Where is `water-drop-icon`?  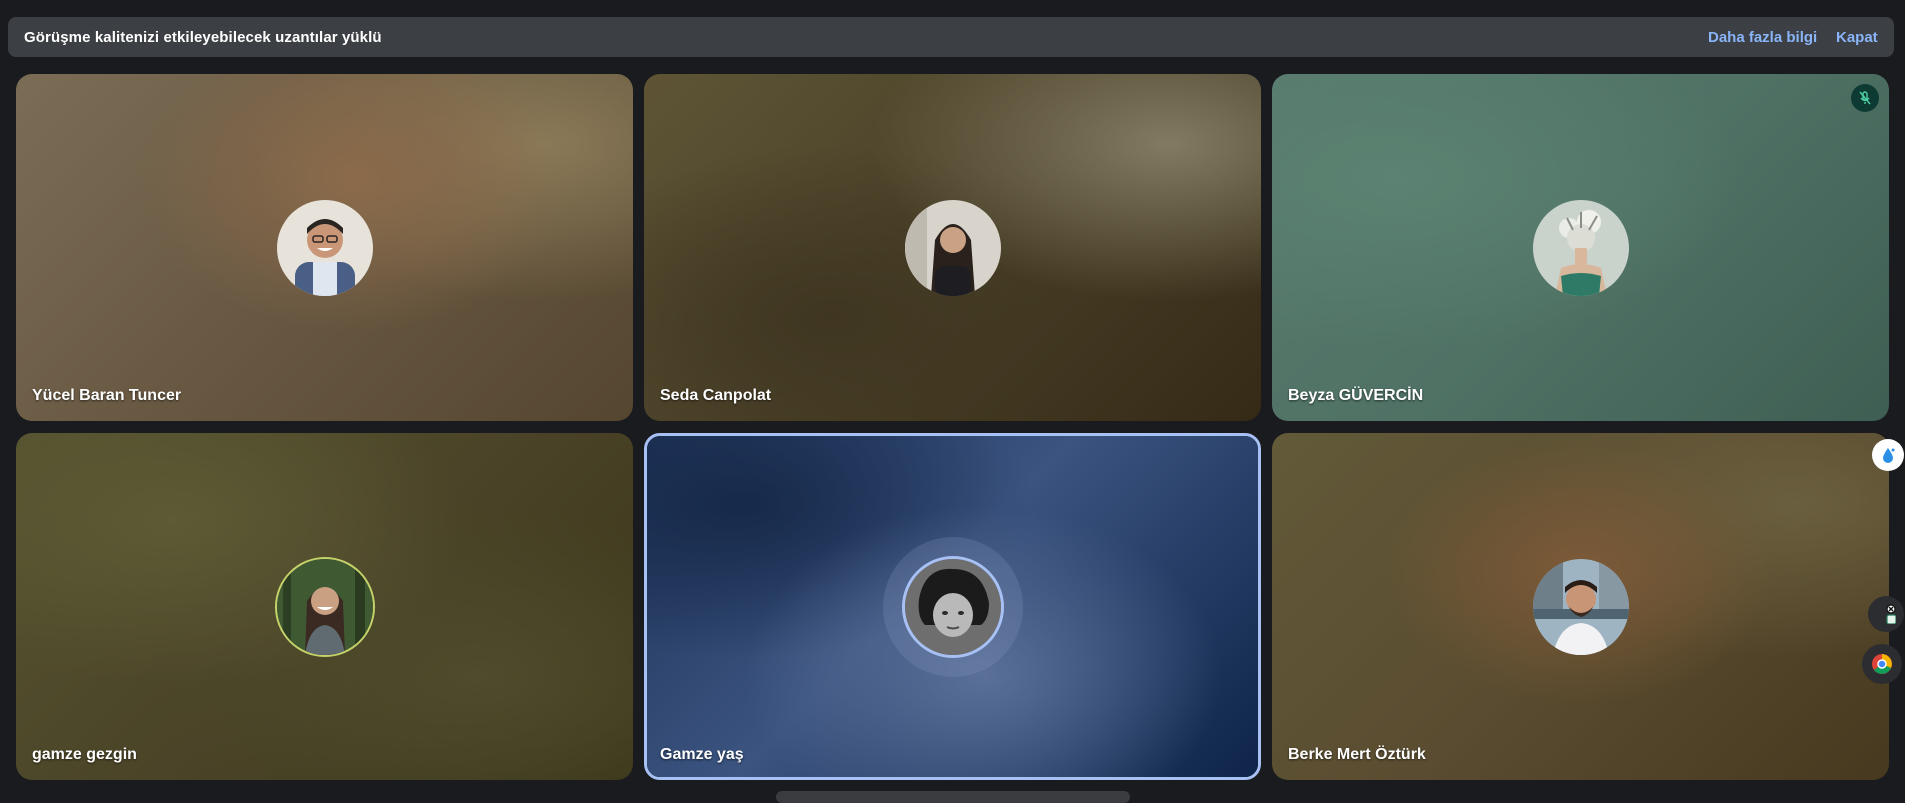
water-drop-icon is located at coordinates (1888, 455).